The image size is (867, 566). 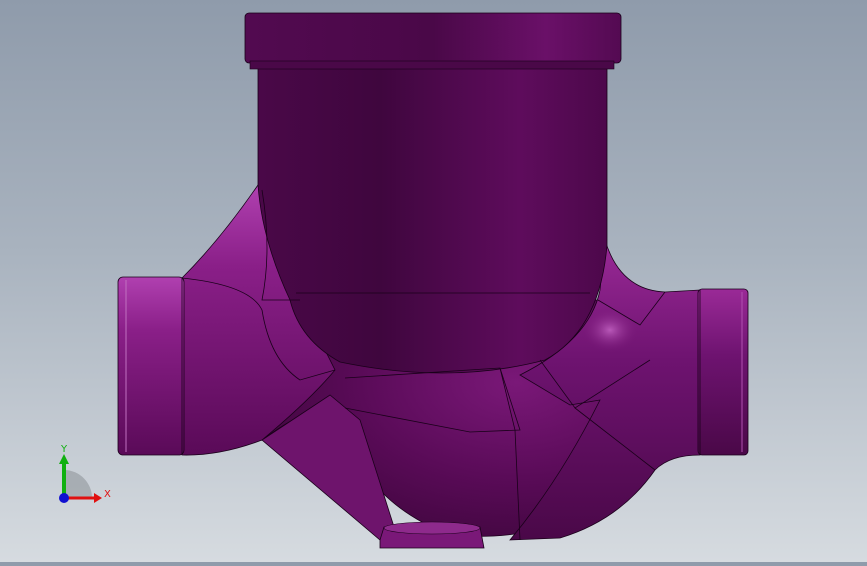 What do you see at coordinates (432, 65) in the screenshot?
I see `flange-lip` at bounding box center [432, 65].